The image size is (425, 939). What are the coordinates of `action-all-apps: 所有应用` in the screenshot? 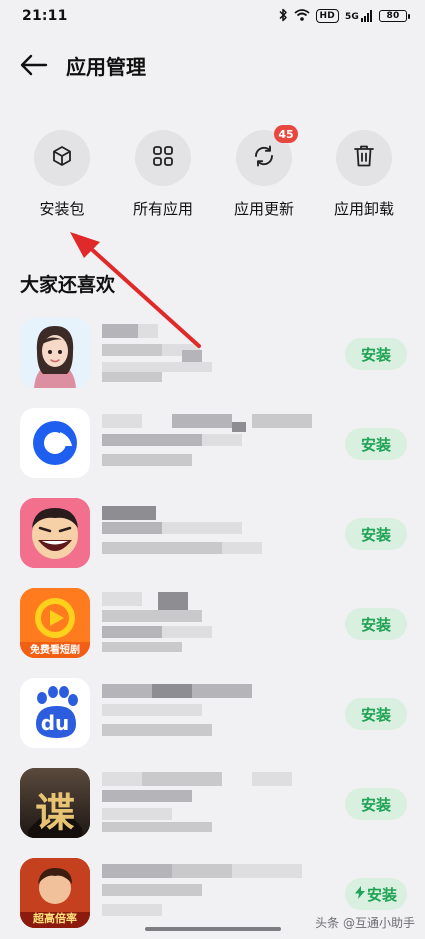 It's located at (163, 177).